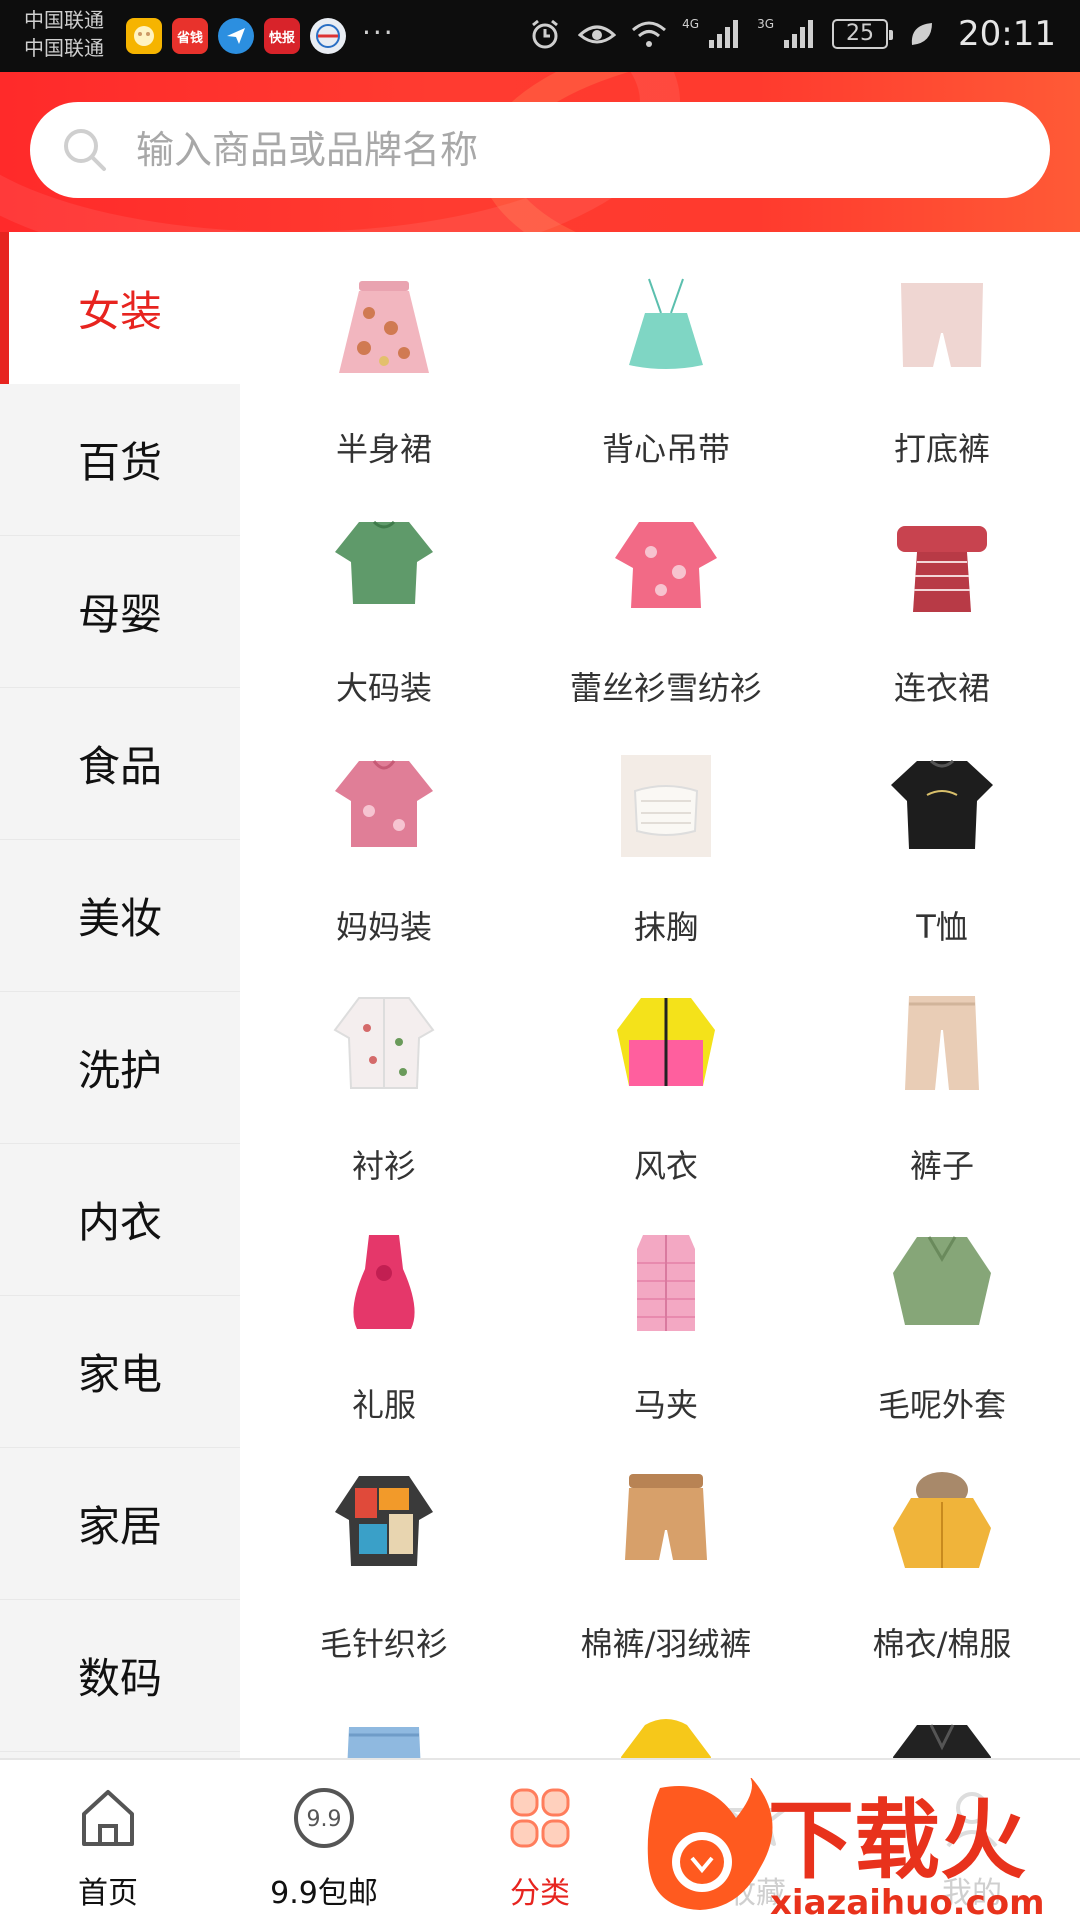 The width and height of the screenshot is (1080, 1920). What do you see at coordinates (383, 1405) in the screenshot?
I see `subcategory-label: 礼服` at bounding box center [383, 1405].